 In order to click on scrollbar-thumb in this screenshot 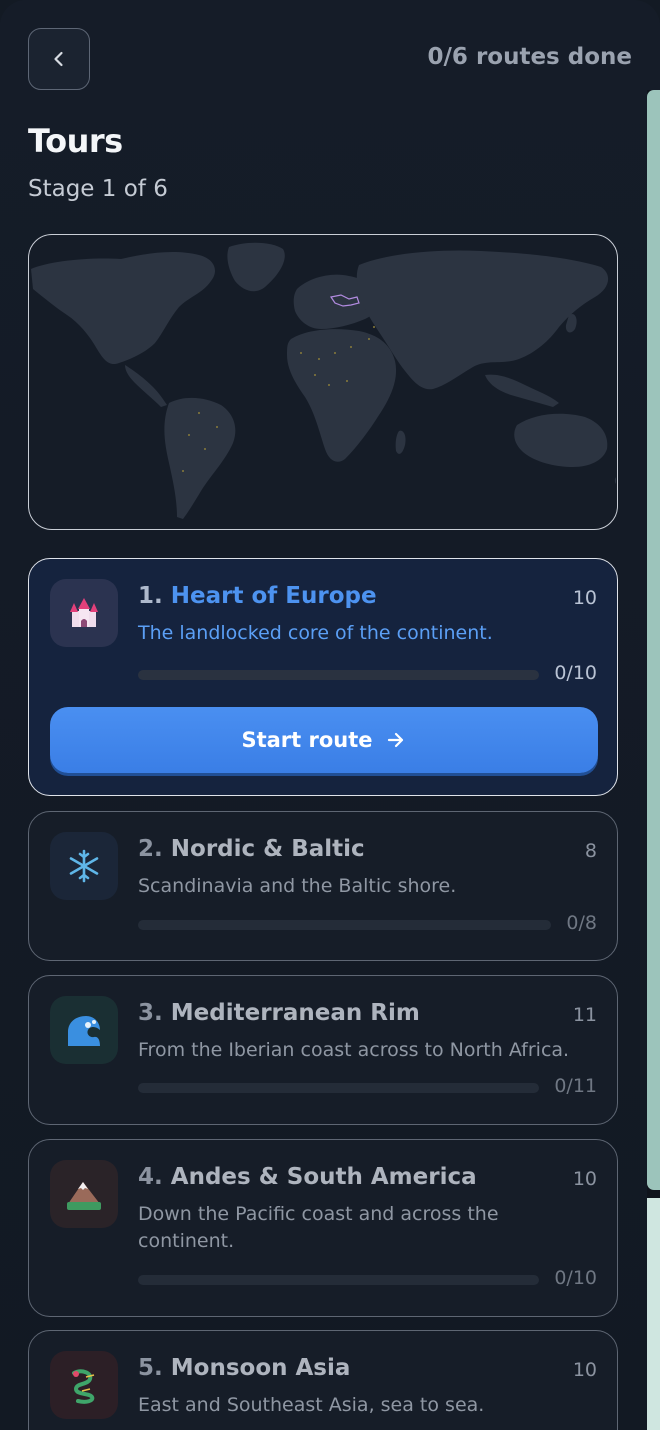, I will do `click(653, 640)`.